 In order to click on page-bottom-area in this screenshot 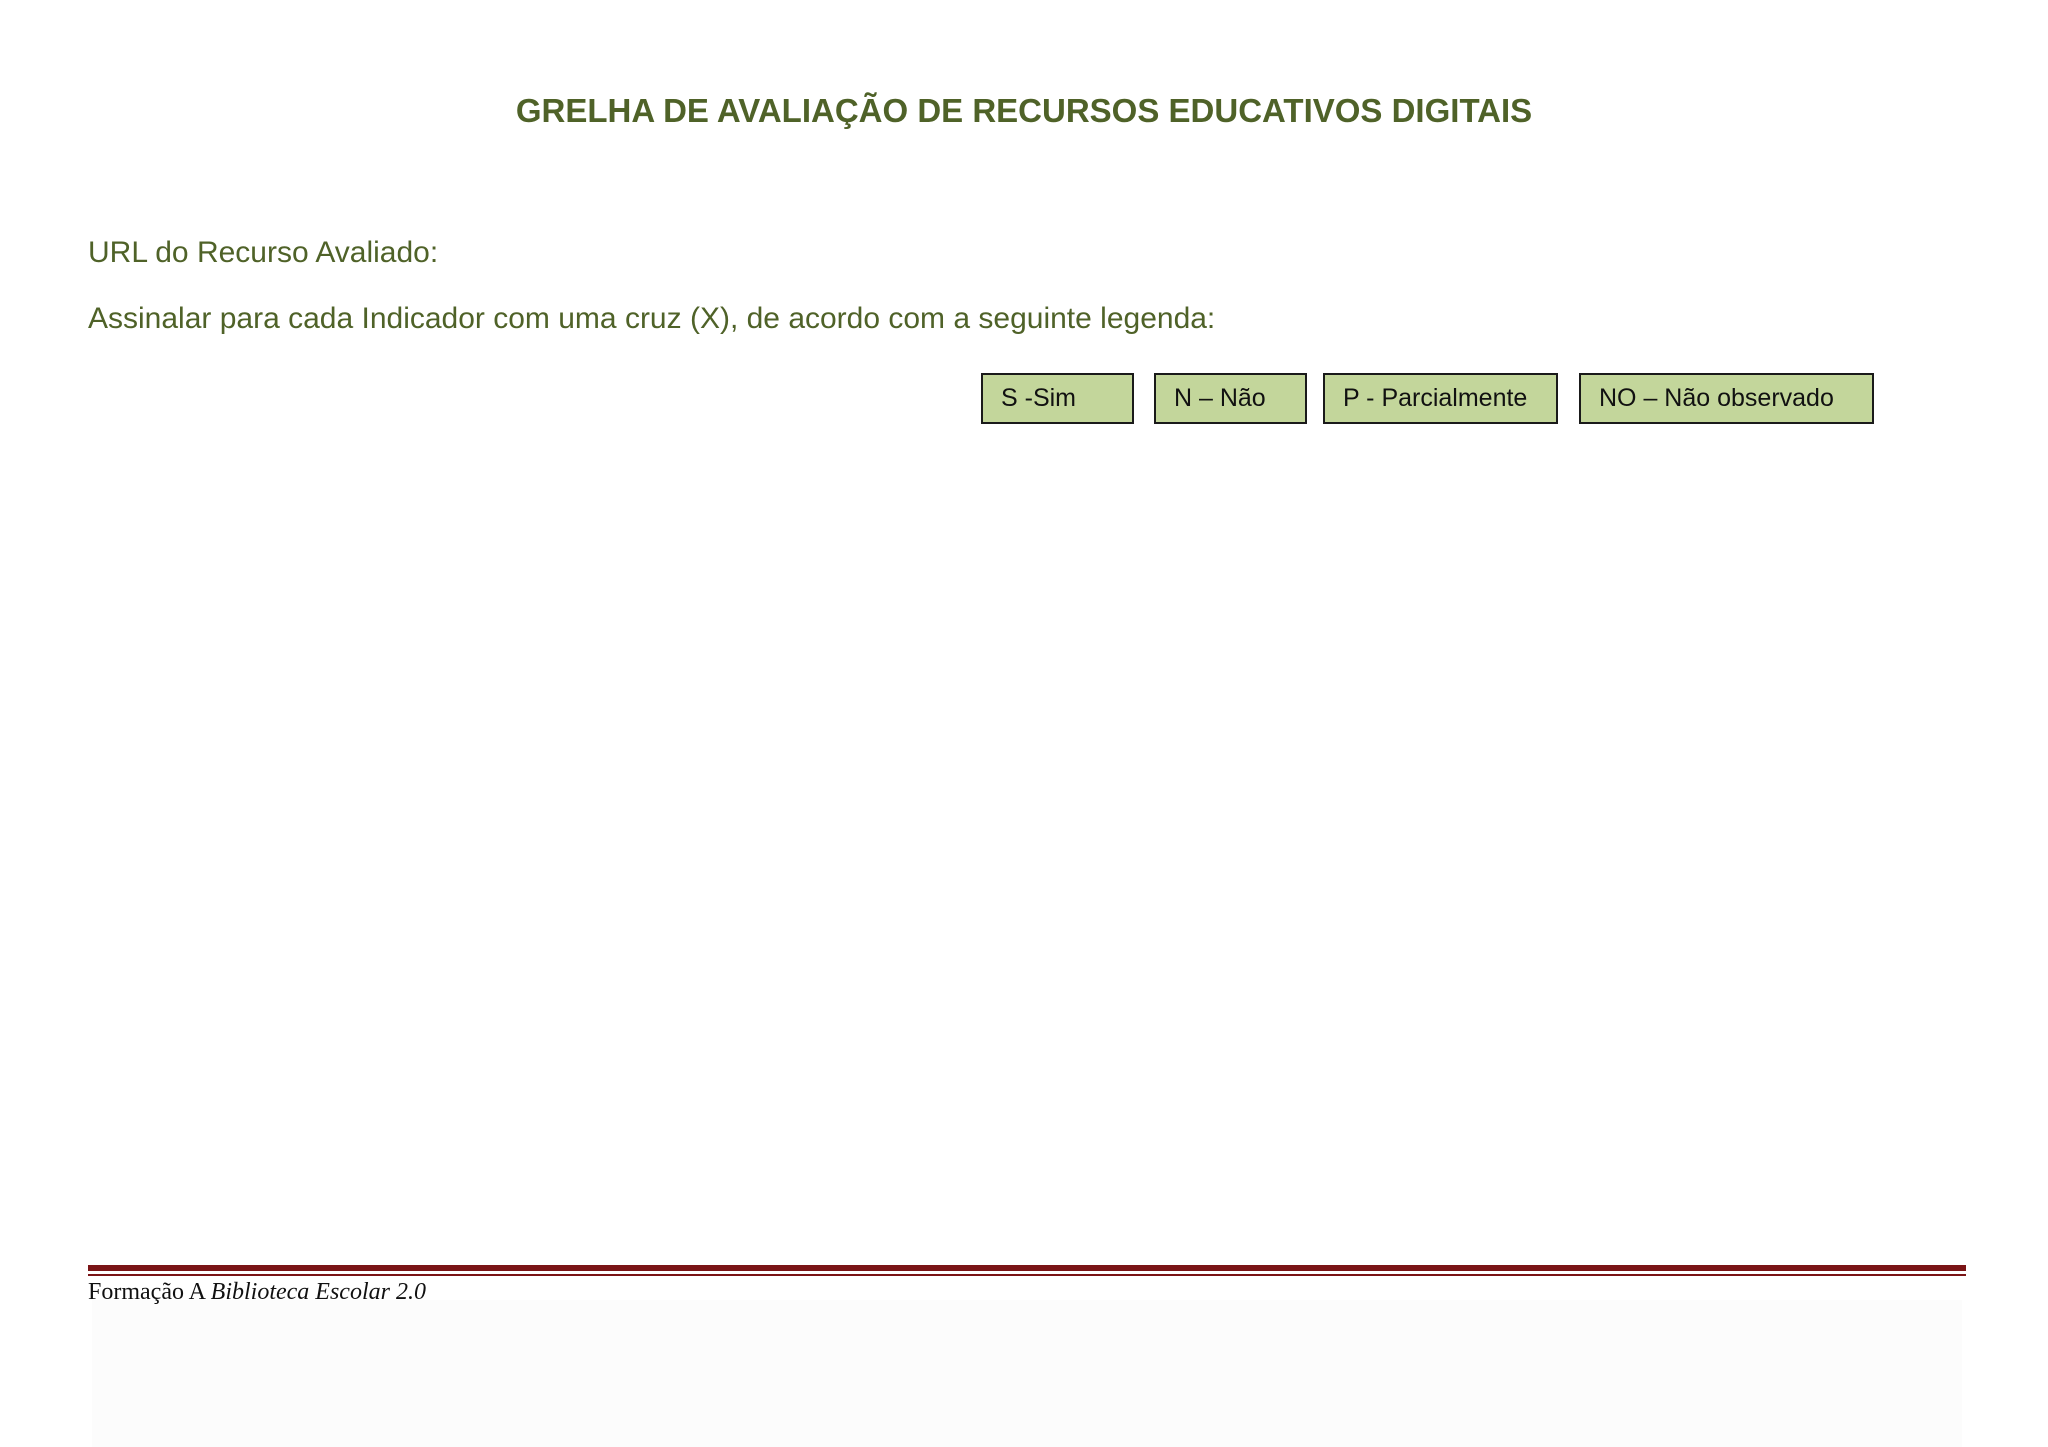, I will do `click(1027, 1373)`.